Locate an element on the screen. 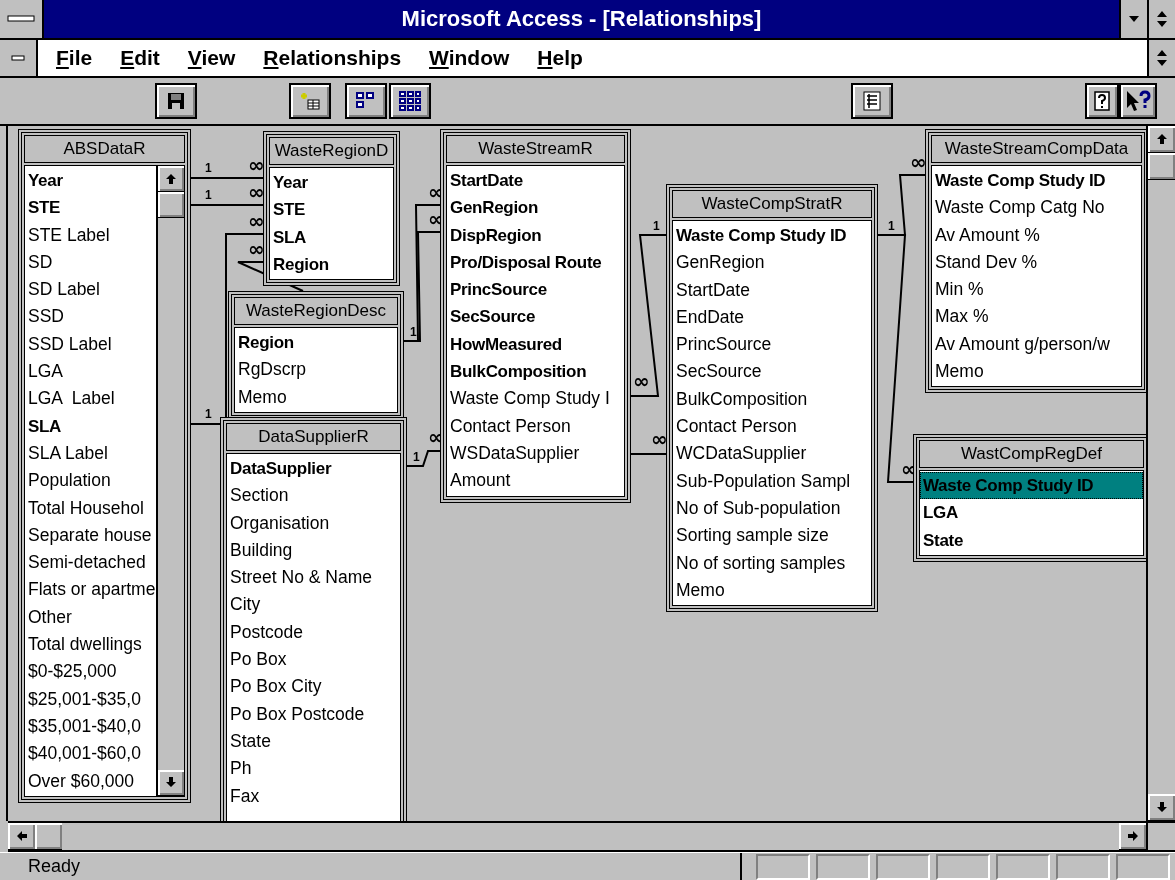 The height and width of the screenshot is (880, 1175). field-name: SD is located at coordinates (92, 262).